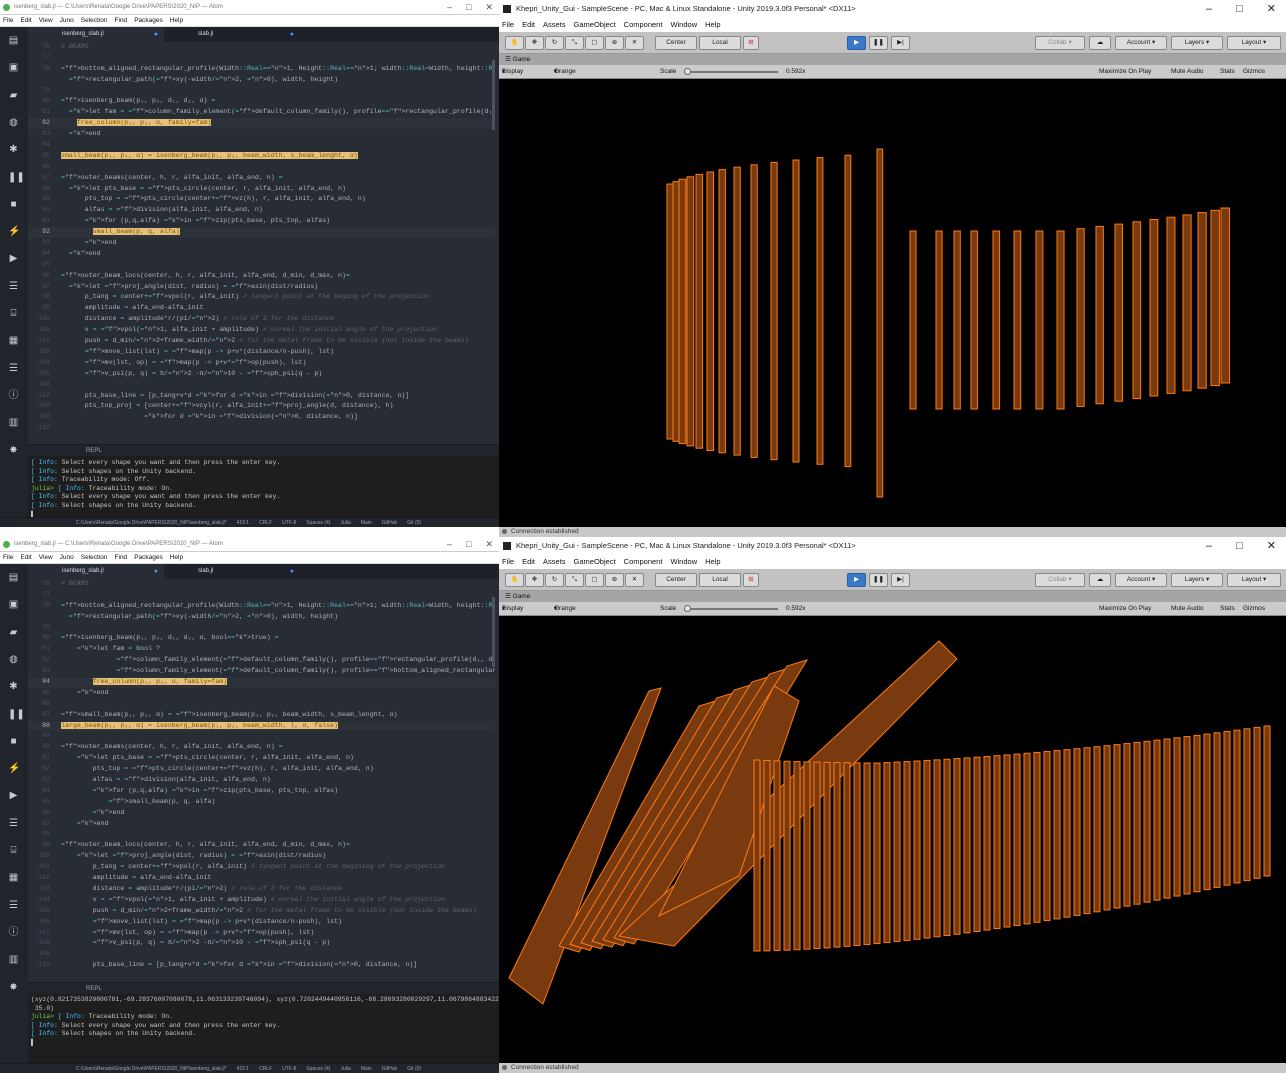 This screenshot has width=1286, height=1073. Describe the element at coordinates (13, 905) in the screenshot. I see `list-icon: ☰` at that location.